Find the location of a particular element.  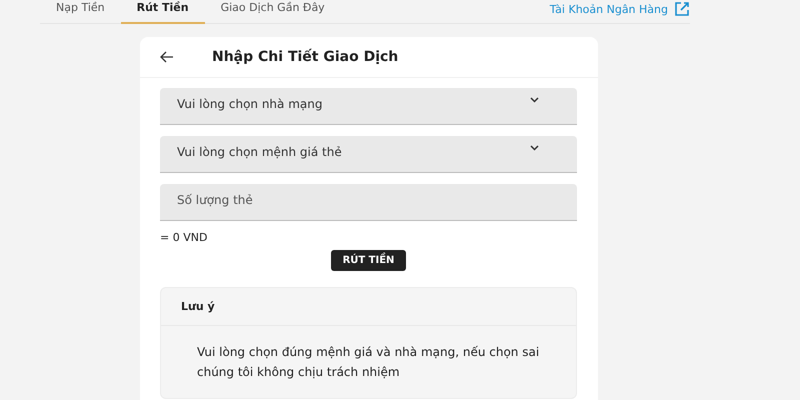

tab: Nạp Tiền is located at coordinates (80, 12).